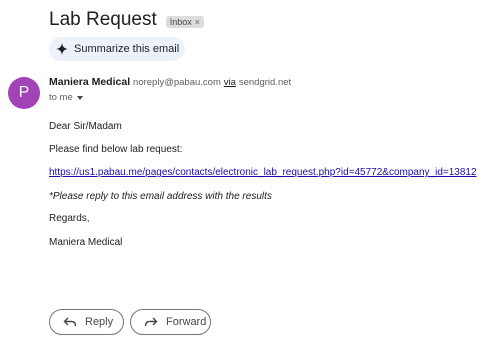 The height and width of the screenshot is (344, 490). Describe the element at coordinates (70, 322) in the screenshot. I see `reply-icon` at that location.